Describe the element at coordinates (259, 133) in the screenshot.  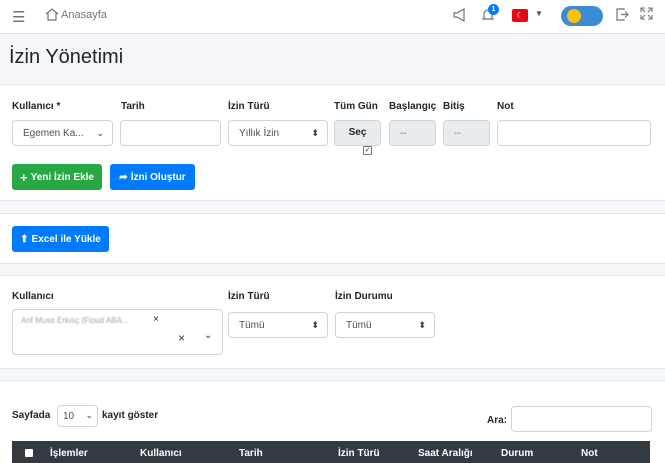
I see `leave-type-value: Yıllık İzin` at that location.